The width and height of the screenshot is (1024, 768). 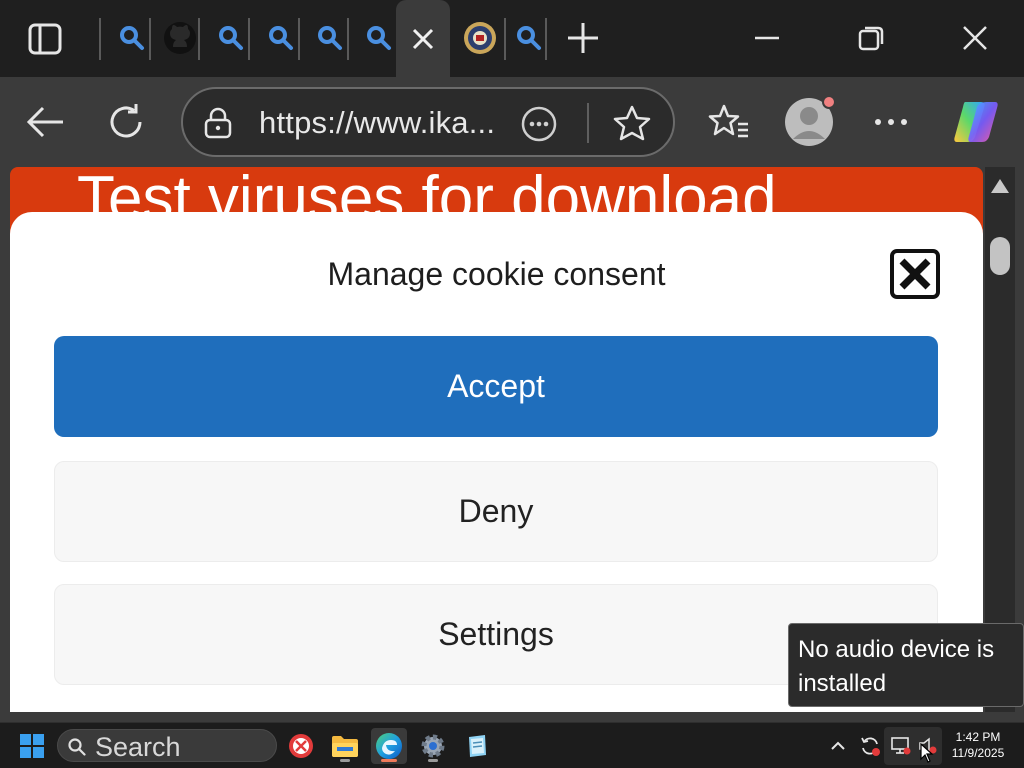 I want to click on profile-button, so click(x=809, y=122).